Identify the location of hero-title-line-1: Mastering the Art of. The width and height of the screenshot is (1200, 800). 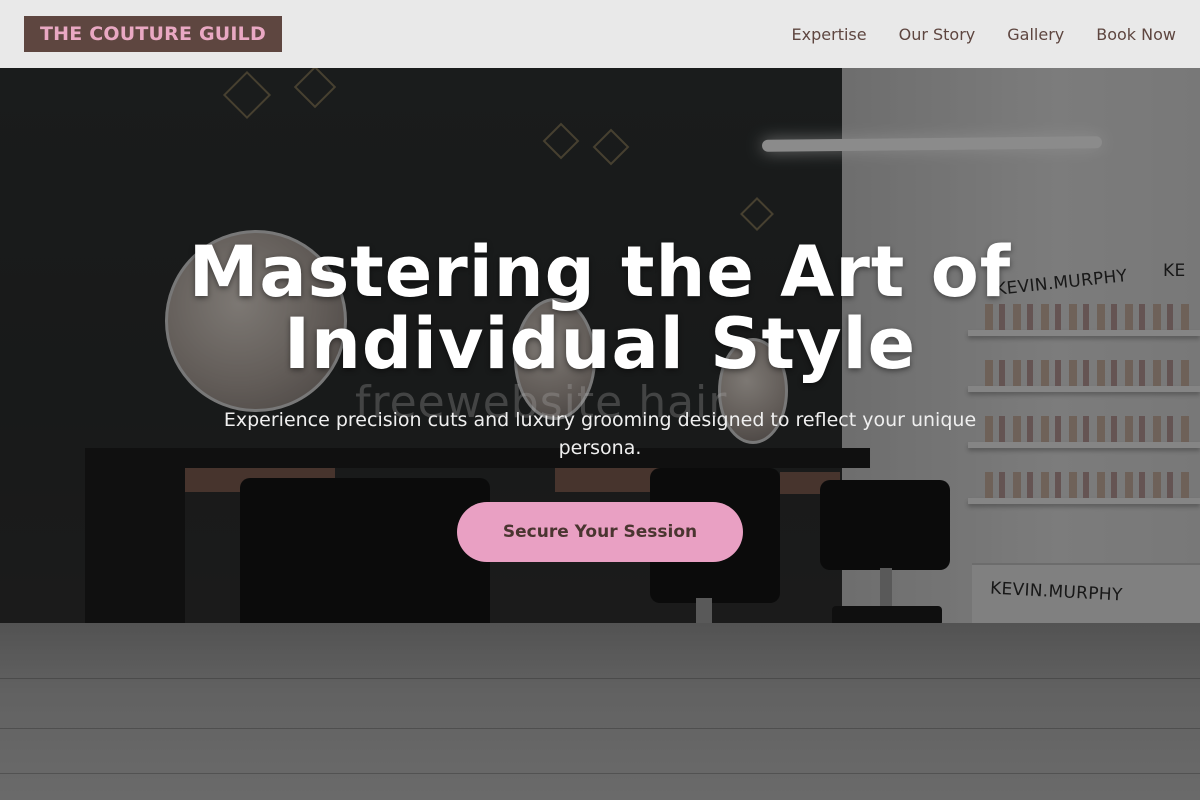
(600, 272).